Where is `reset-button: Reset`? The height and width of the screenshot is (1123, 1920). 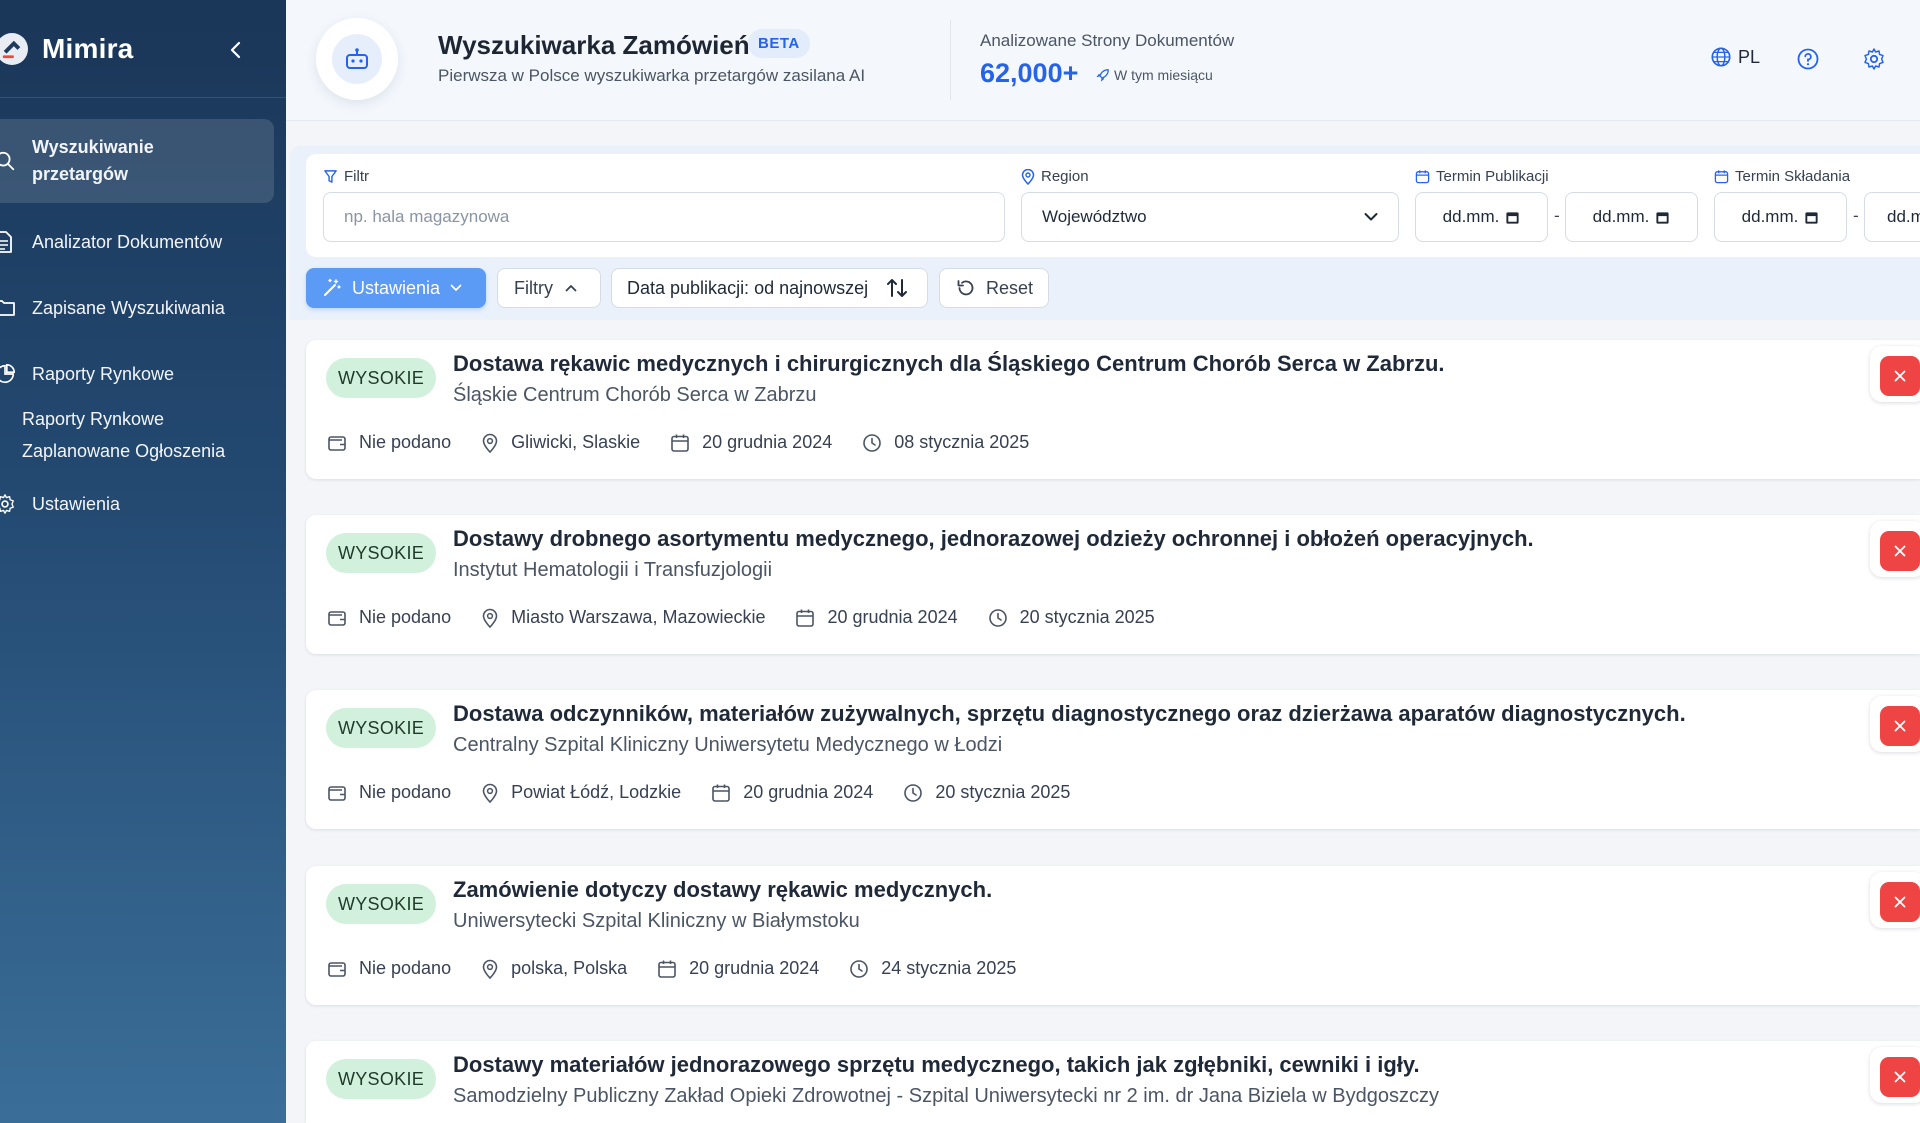 reset-button: Reset is located at coordinates (994, 288).